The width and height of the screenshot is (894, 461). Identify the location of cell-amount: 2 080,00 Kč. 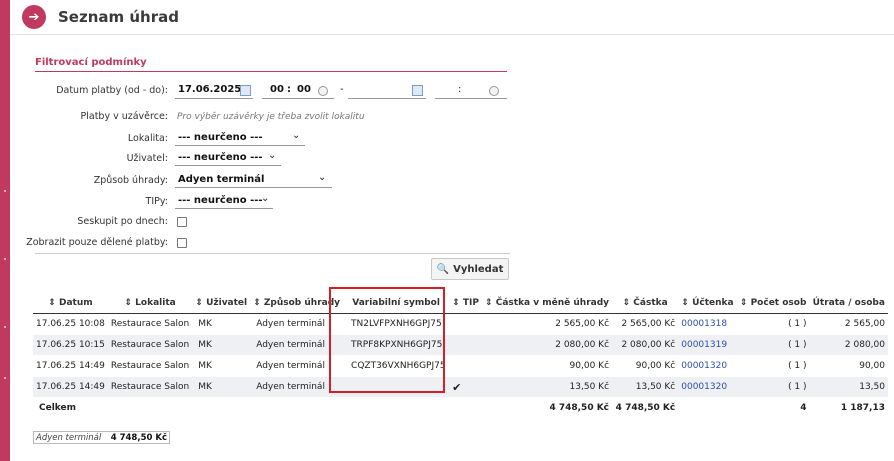
(645, 345).